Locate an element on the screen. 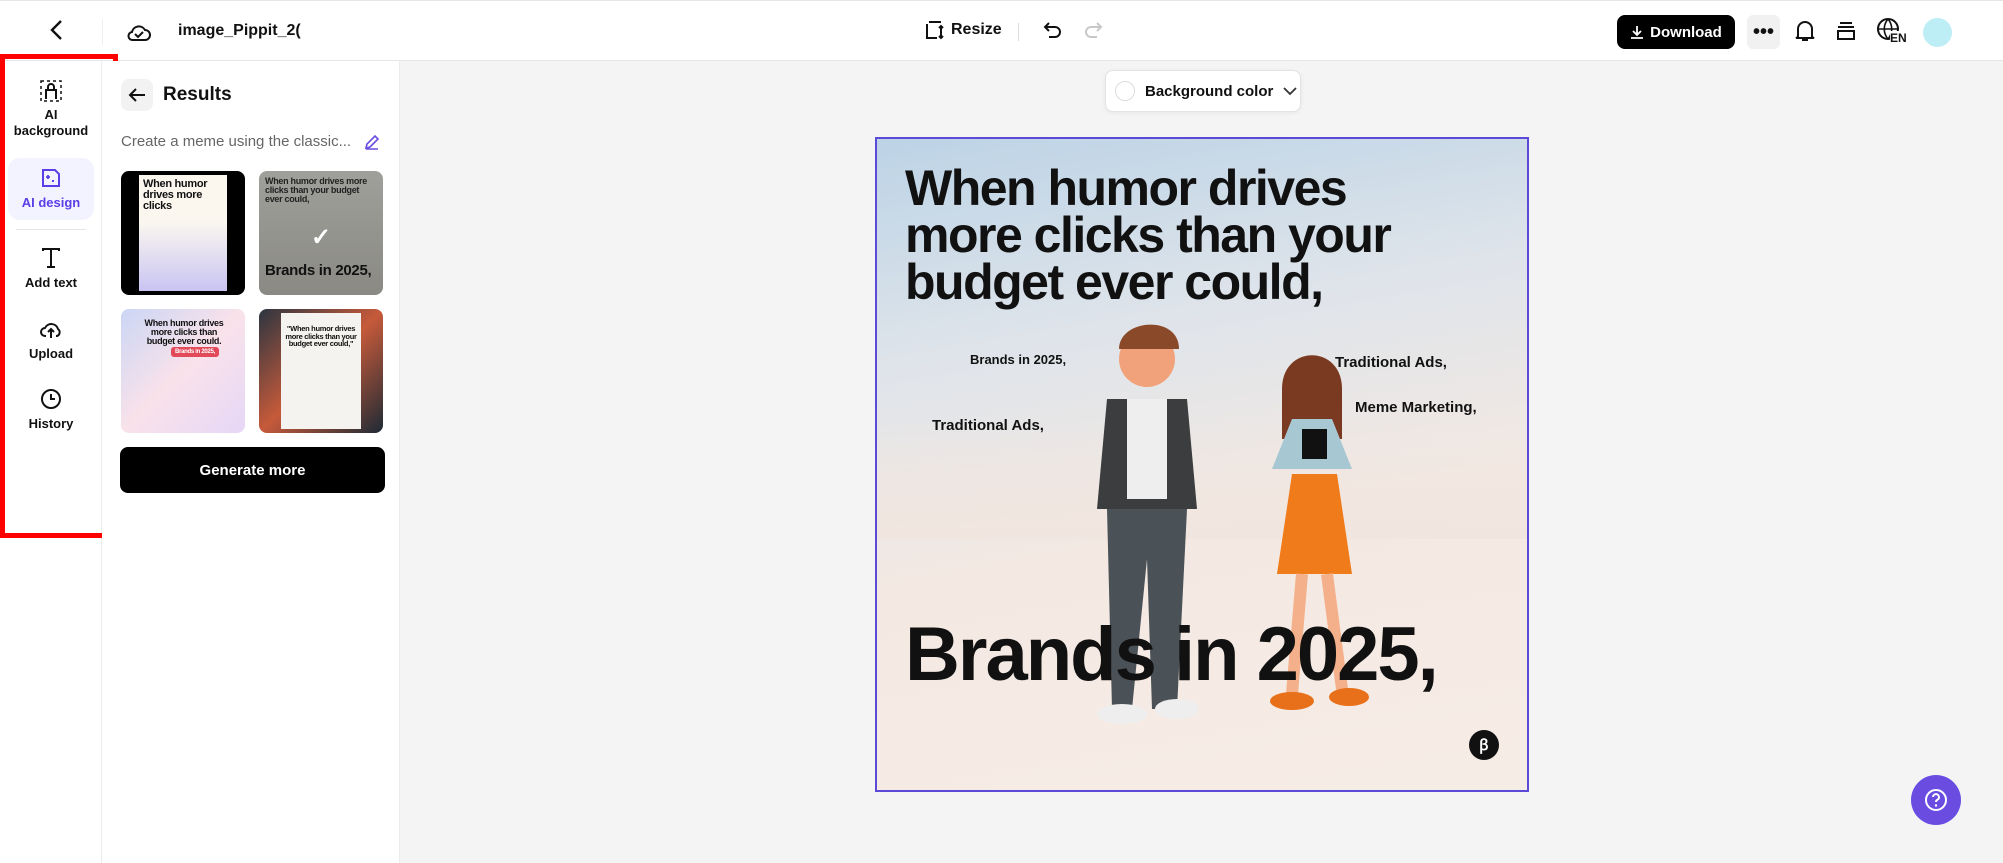 The width and height of the screenshot is (2003, 863). resize-label: Resize is located at coordinates (976, 29).